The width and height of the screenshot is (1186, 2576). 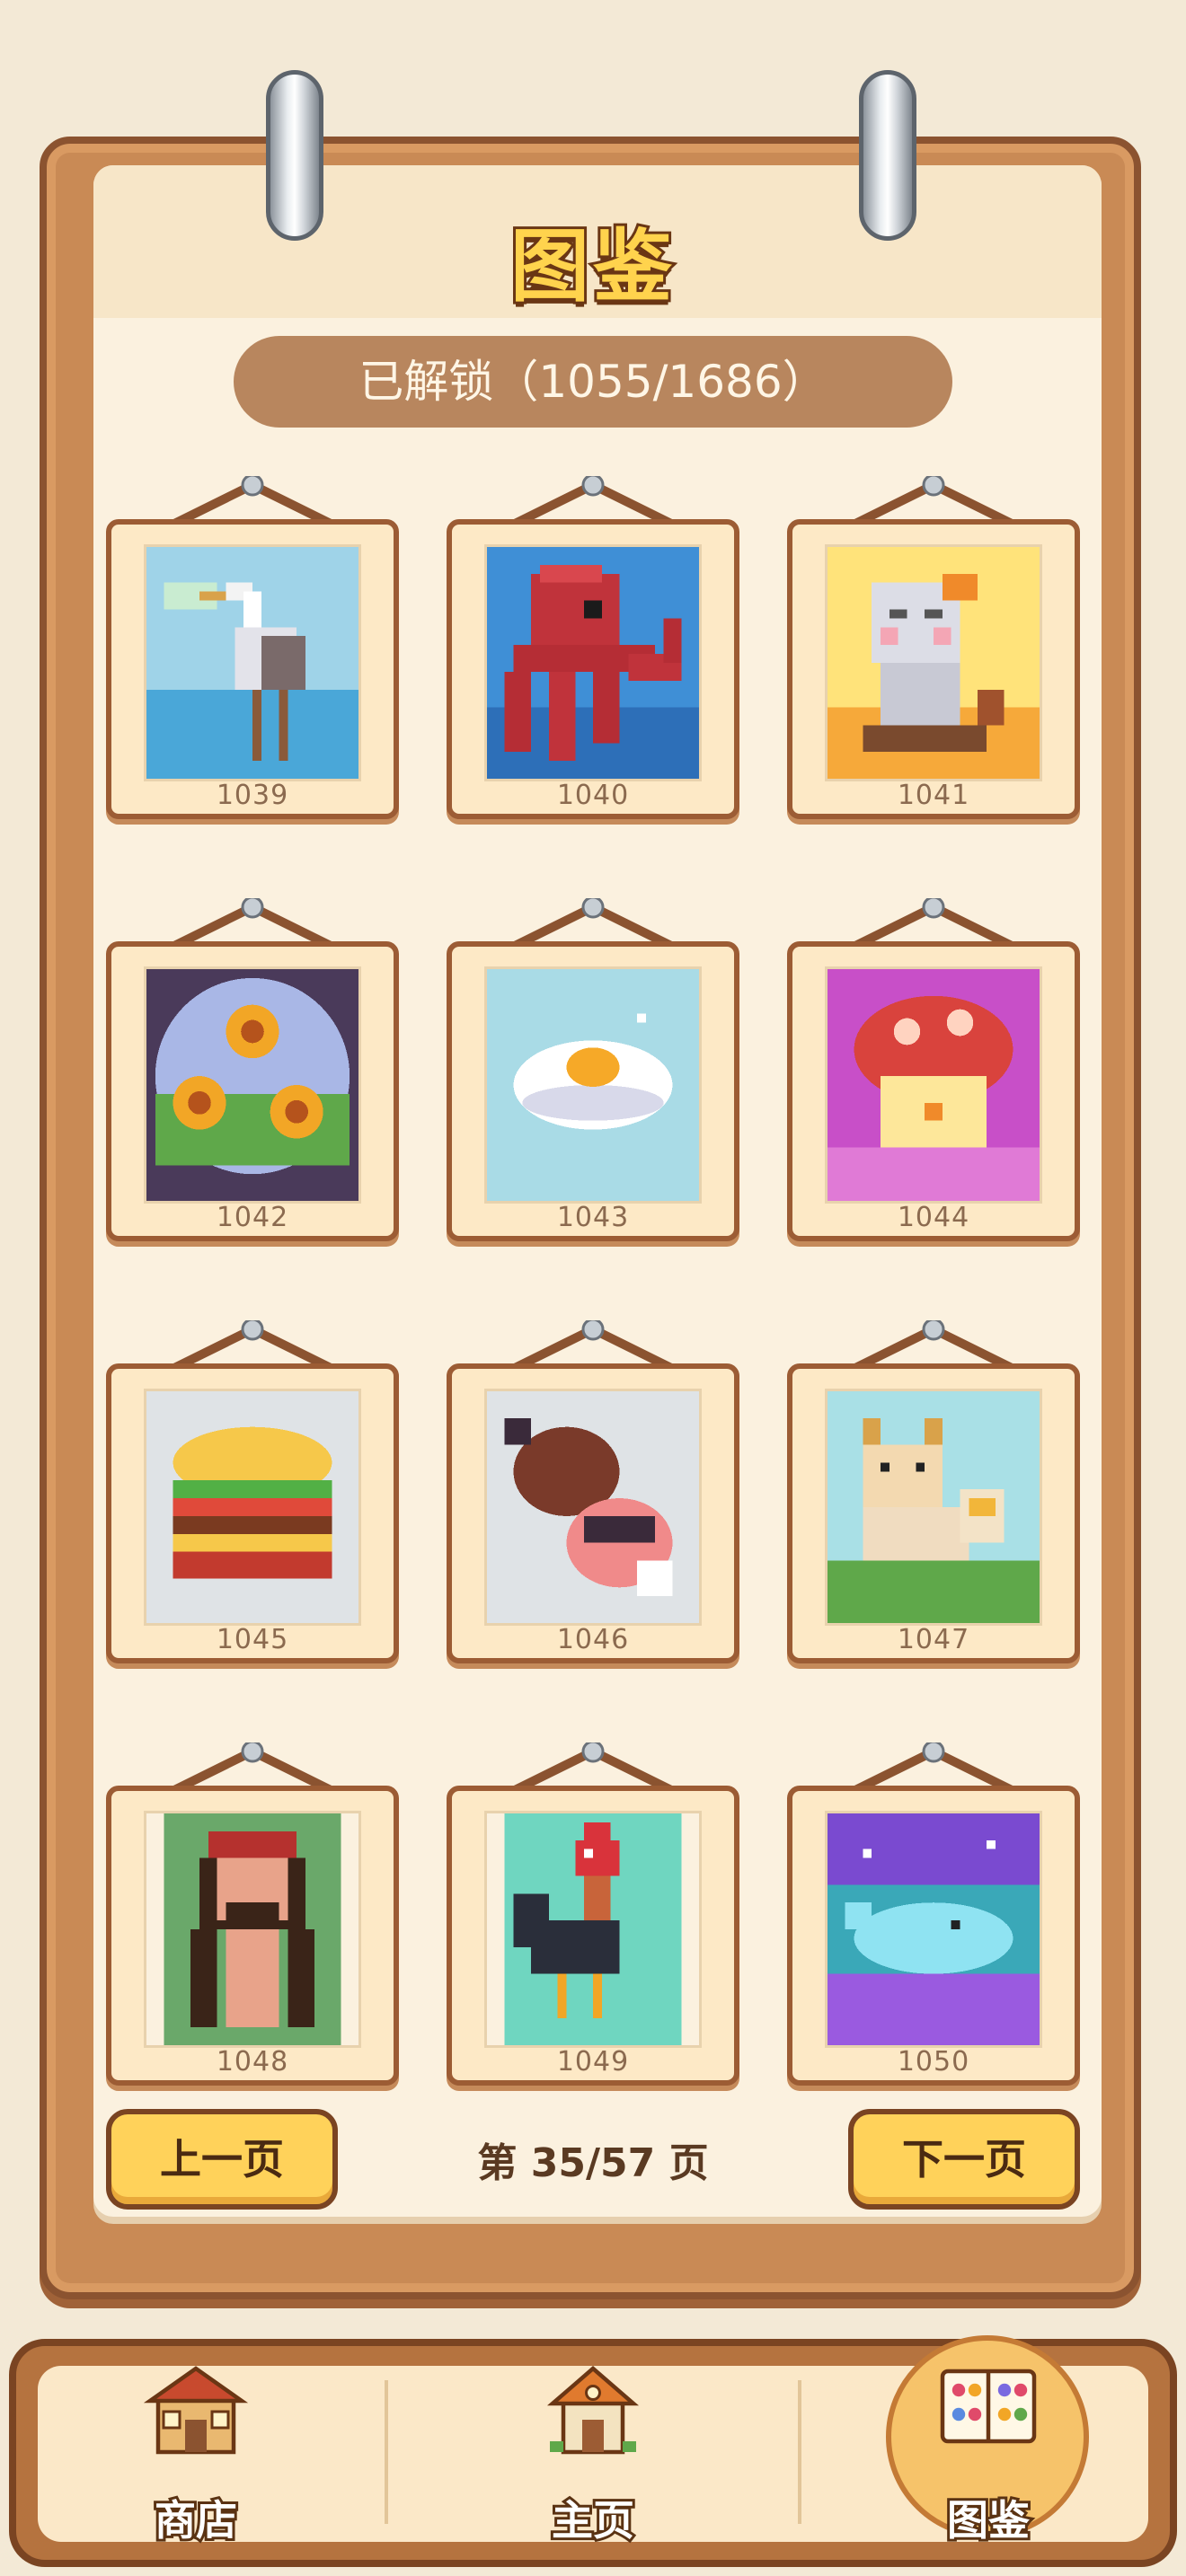 I want to click on artwork-sunflowers, so click(x=253, y=1085).